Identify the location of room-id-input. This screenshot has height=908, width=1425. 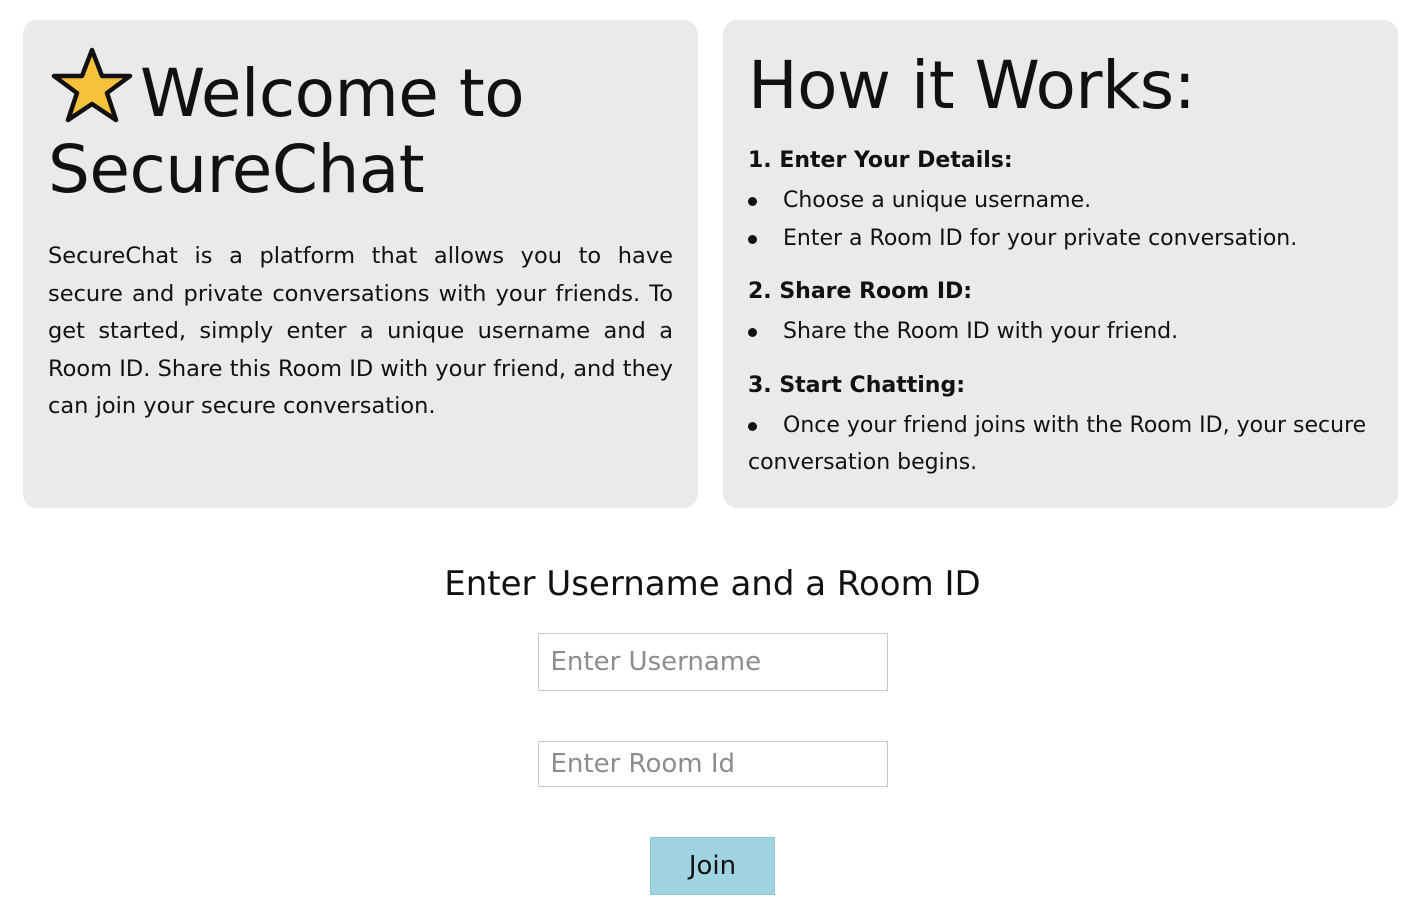
(712, 764).